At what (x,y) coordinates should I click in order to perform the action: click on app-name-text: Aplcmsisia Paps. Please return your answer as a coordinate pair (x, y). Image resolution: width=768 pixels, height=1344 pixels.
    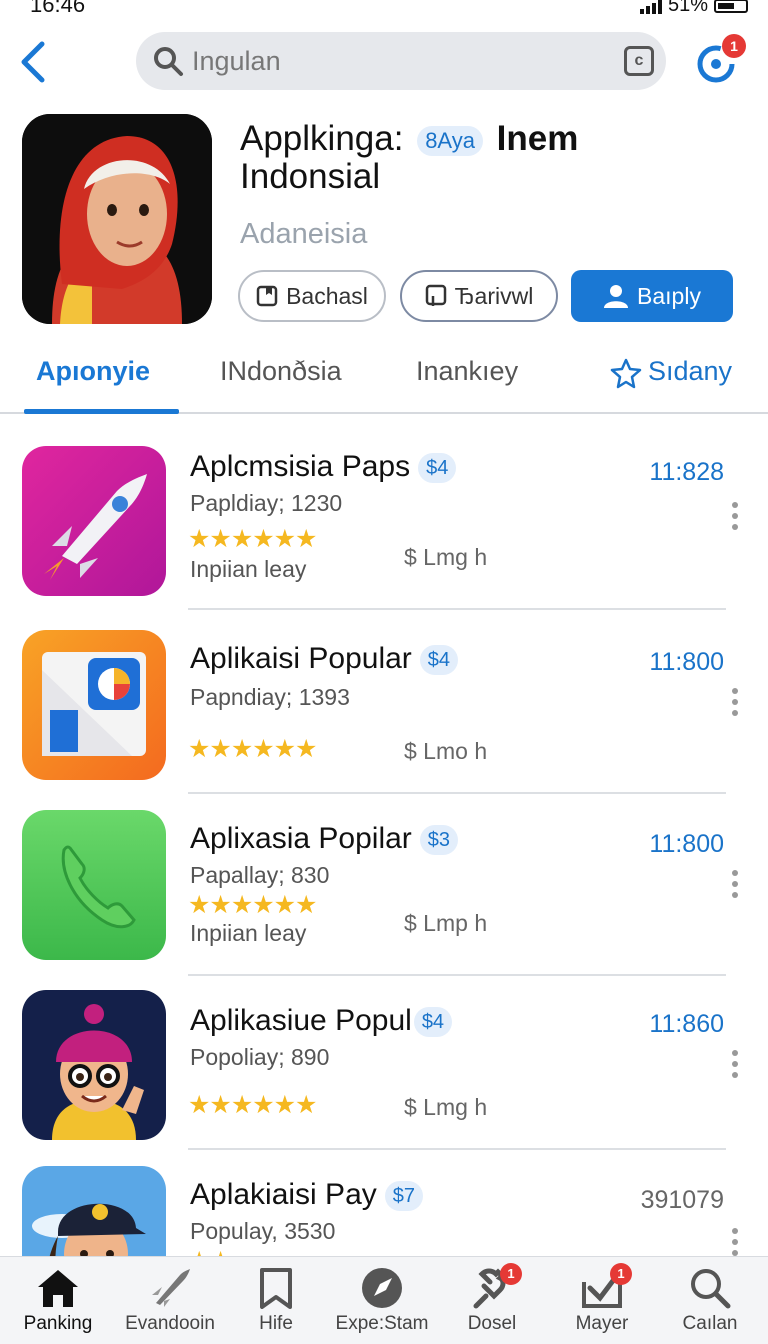
    Looking at the image, I should click on (300, 466).